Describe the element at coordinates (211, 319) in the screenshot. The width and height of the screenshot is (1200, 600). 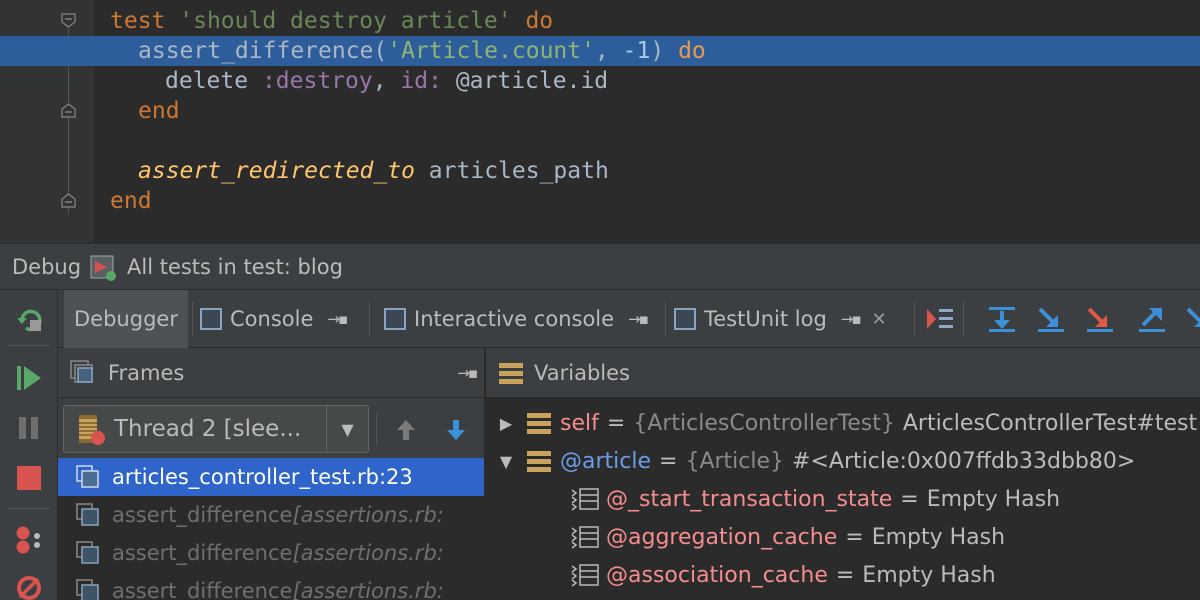
I see `console-icon` at that location.